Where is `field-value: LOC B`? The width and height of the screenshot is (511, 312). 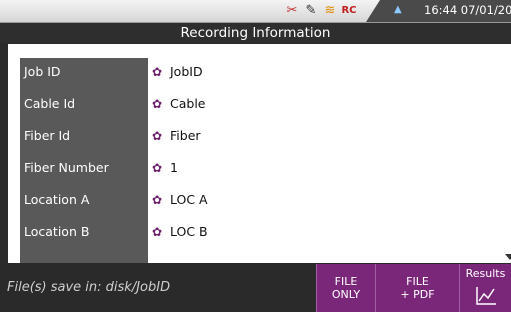 field-value: LOC B is located at coordinates (189, 231).